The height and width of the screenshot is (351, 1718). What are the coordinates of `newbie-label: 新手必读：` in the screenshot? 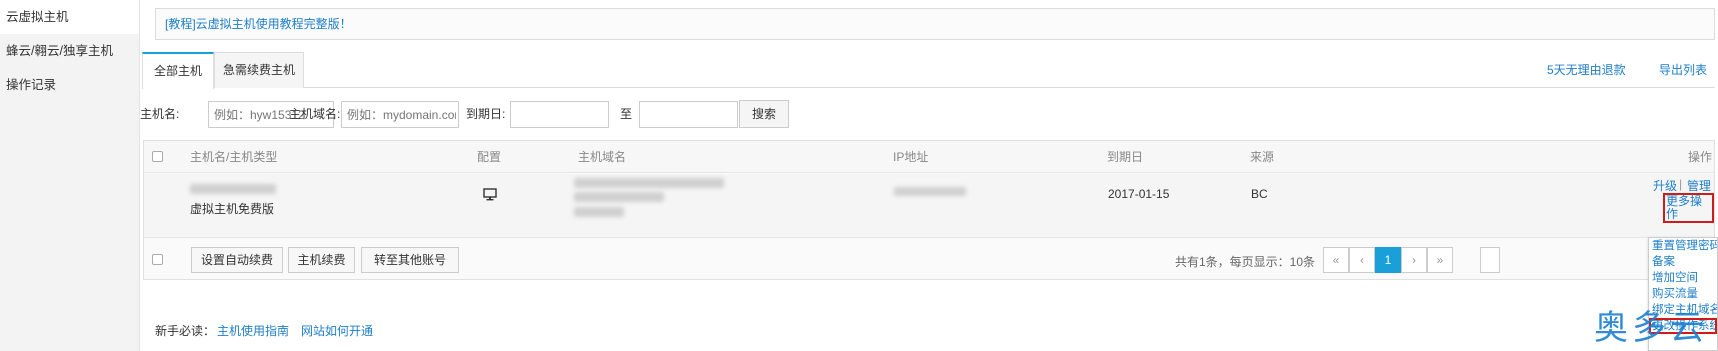 It's located at (185, 331).